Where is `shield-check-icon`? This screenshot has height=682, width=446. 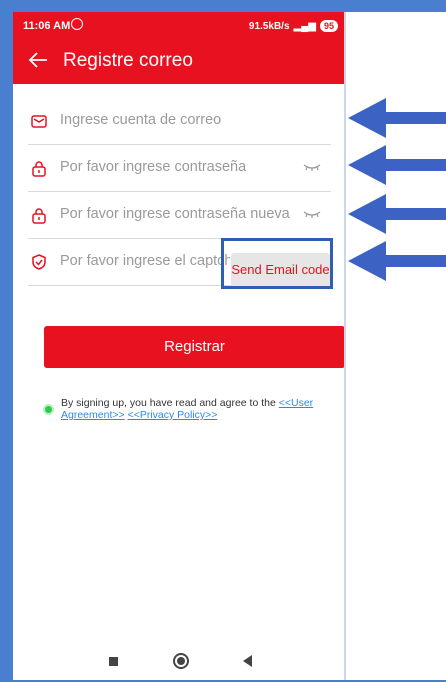 shield-check-icon is located at coordinates (39, 262).